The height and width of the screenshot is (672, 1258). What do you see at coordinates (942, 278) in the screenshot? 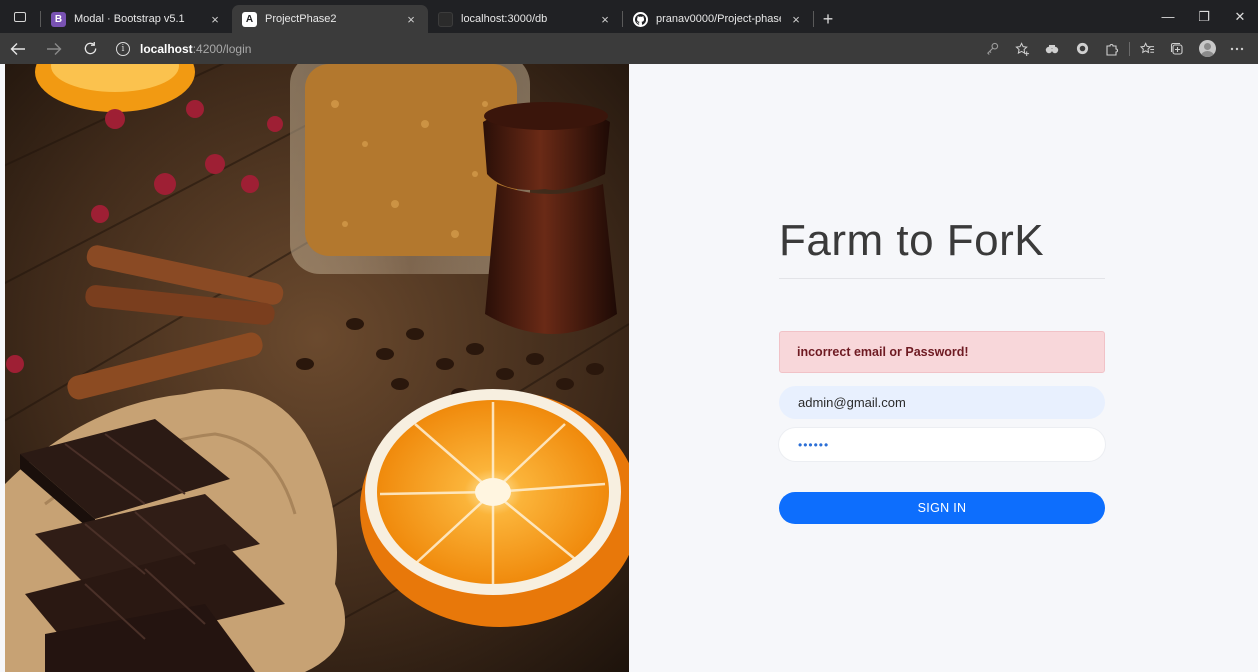
I see `title-divider` at bounding box center [942, 278].